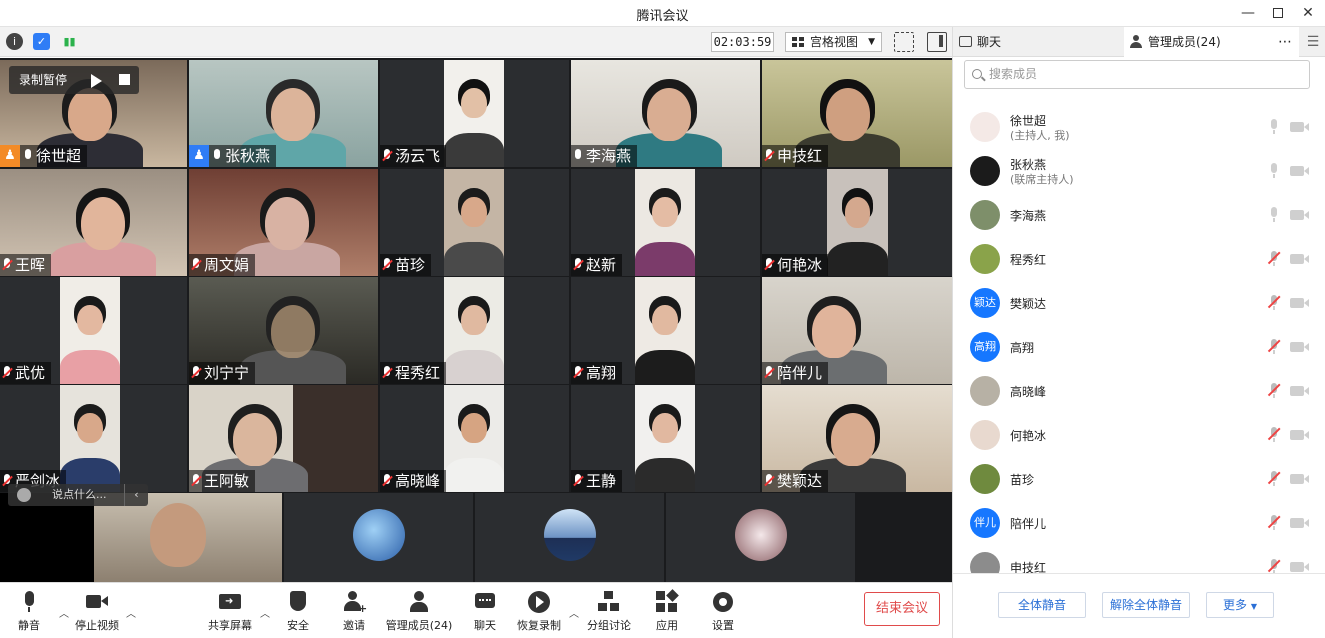  What do you see at coordinates (354, 612) in the screenshot?
I see `invite-button: + 邀请` at bounding box center [354, 612].